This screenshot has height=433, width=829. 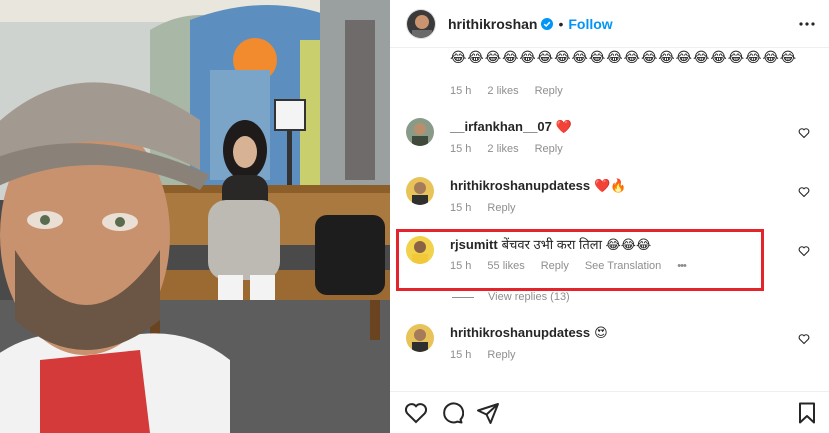 I want to click on comment-text: बेंचवर उभी करा तिला 😂😂😂, so click(x=576, y=244).